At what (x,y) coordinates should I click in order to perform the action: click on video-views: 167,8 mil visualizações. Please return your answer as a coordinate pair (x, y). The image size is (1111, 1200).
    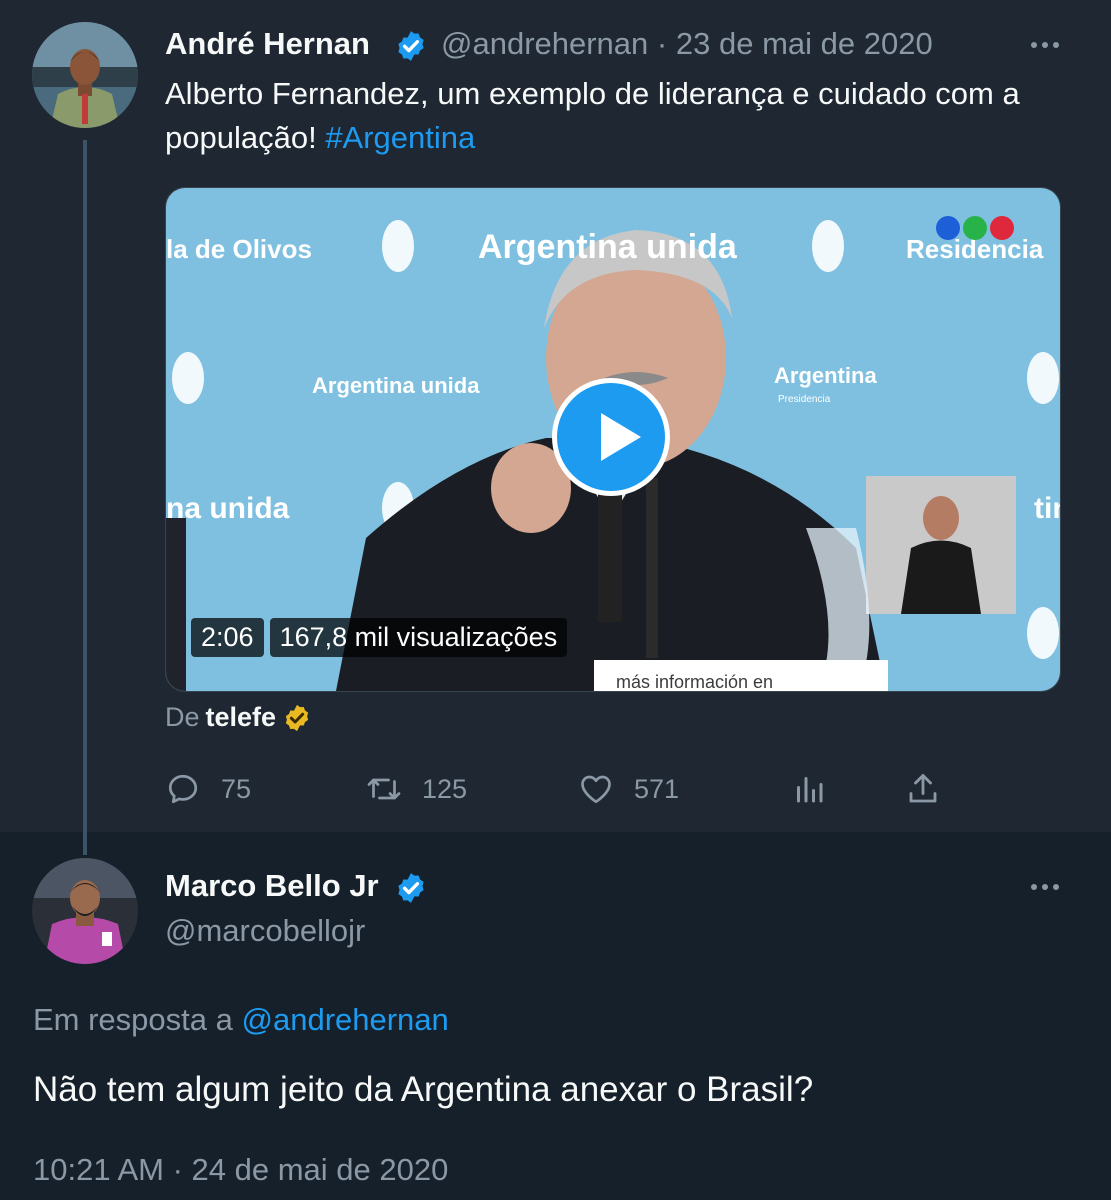
    Looking at the image, I should click on (418, 637).